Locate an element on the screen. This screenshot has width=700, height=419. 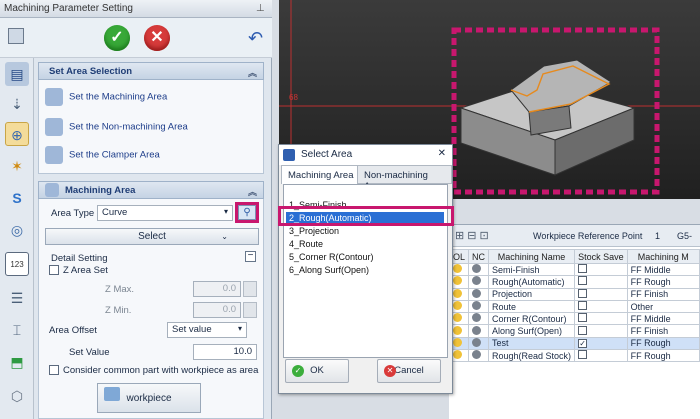
table-row: Along Surf(Open) FF Finish is located at coordinates (574, 331).